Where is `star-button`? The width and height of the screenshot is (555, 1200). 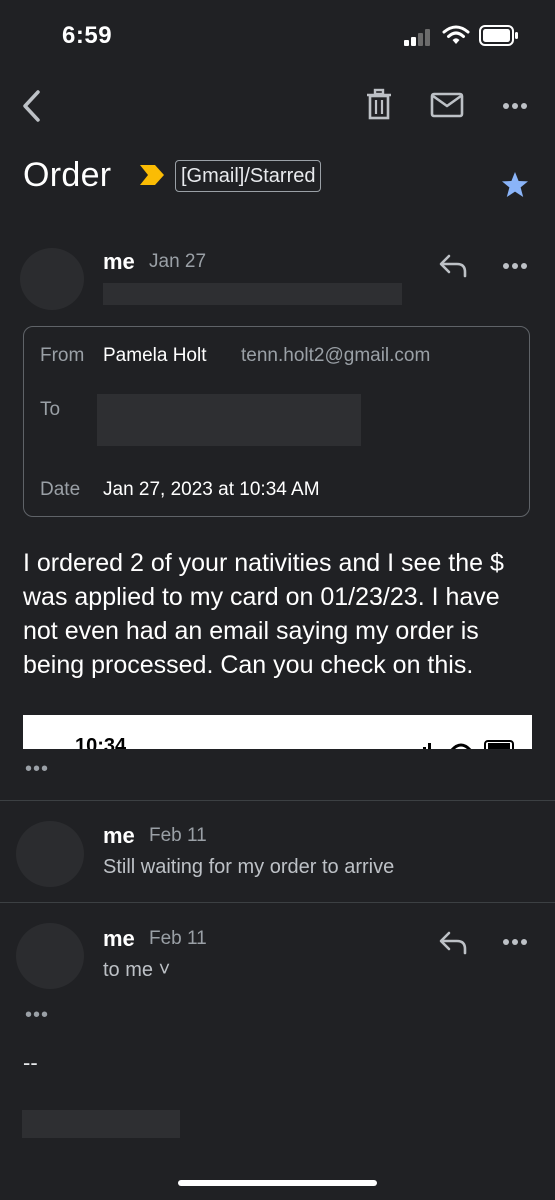
star-button is located at coordinates (515, 185).